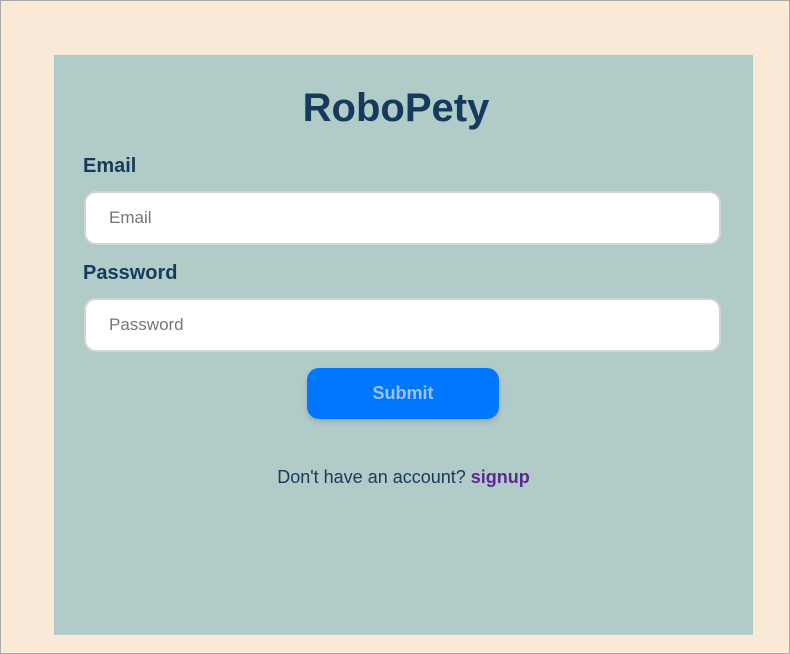  Describe the element at coordinates (403, 393) in the screenshot. I see `submit-button: Submit` at that location.